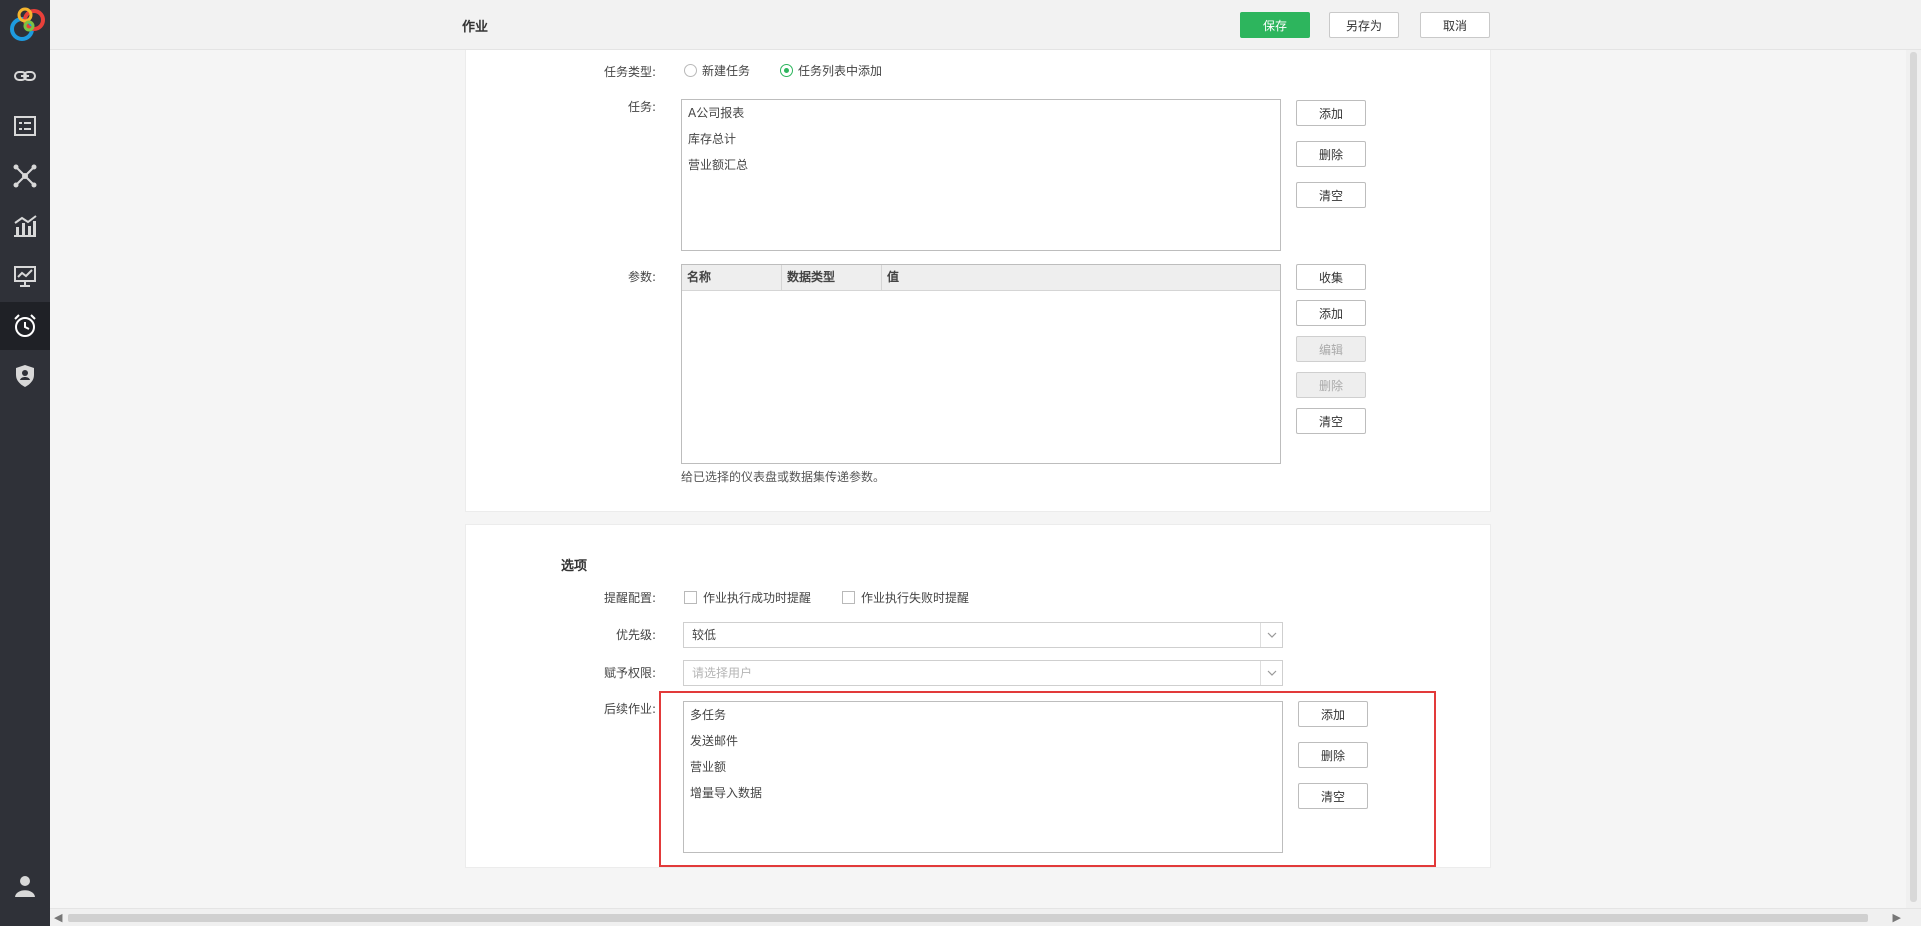 The height and width of the screenshot is (926, 1921). Describe the element at coordinates (690, 70) in the screenshot. I see `radio-new-task` at that location.